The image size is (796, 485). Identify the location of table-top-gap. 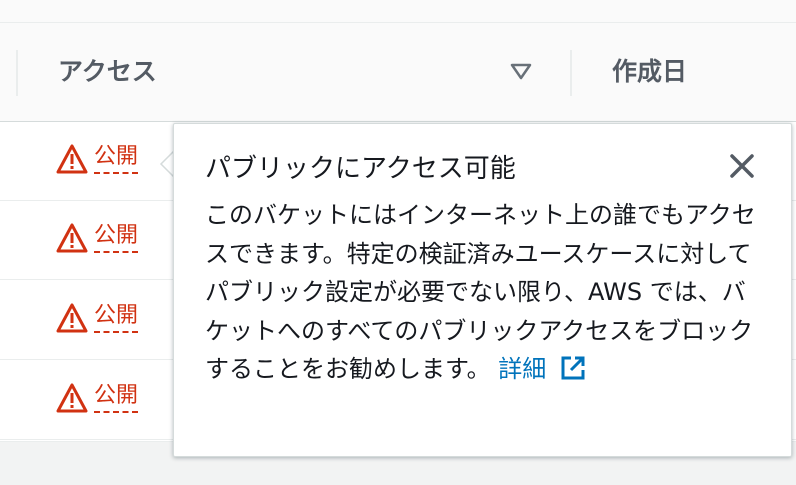
(398, 11).